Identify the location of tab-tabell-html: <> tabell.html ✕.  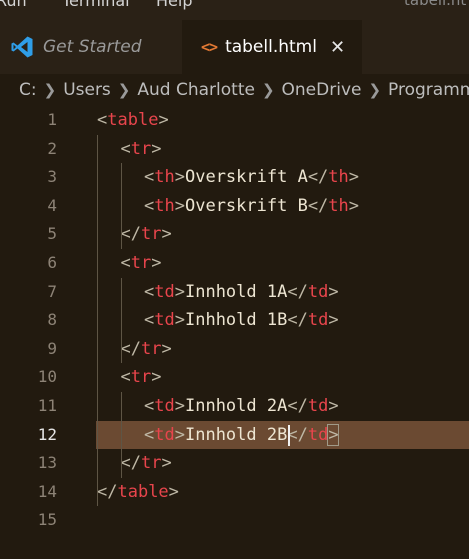
(272, 47).